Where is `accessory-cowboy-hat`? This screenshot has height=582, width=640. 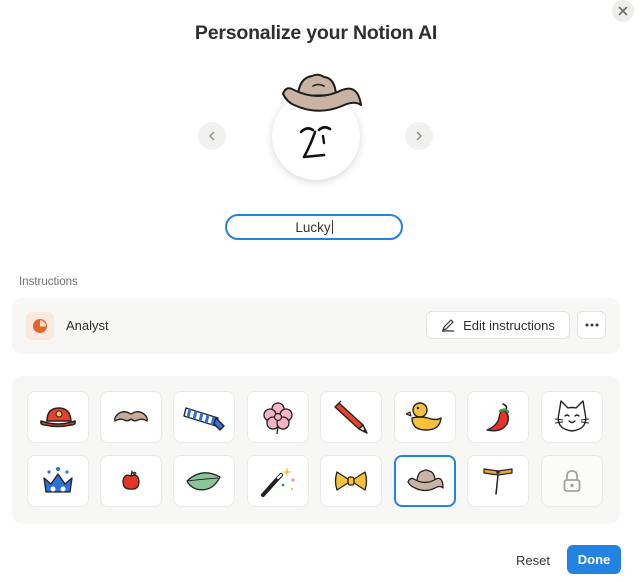
accessory-cowboy-hat is located at coordinates (425, 481).